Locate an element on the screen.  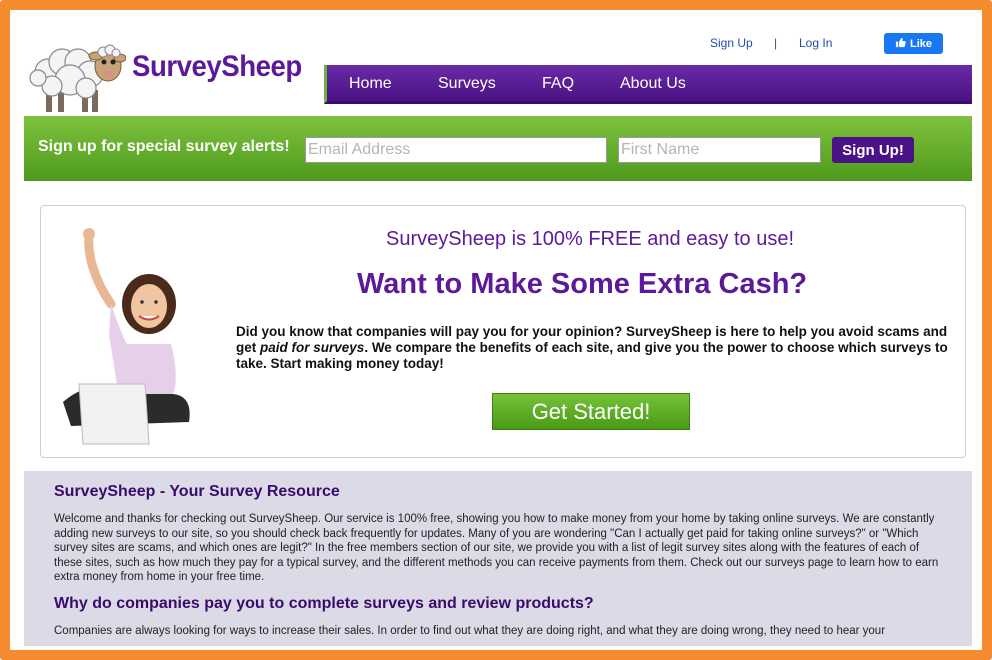
hero-text-emphasis: paid for surveys is located at coordinates (312, 347).